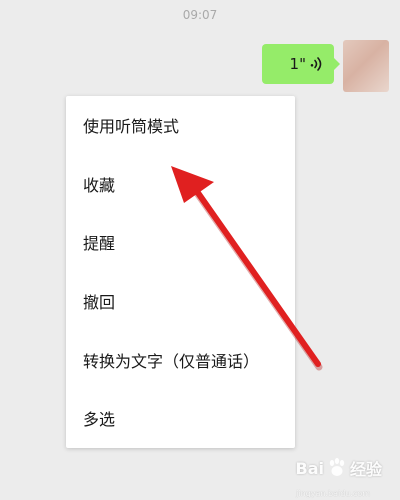 The image size is (400, 500). I want to click on baidu-paw-icon, so click(337, 467).